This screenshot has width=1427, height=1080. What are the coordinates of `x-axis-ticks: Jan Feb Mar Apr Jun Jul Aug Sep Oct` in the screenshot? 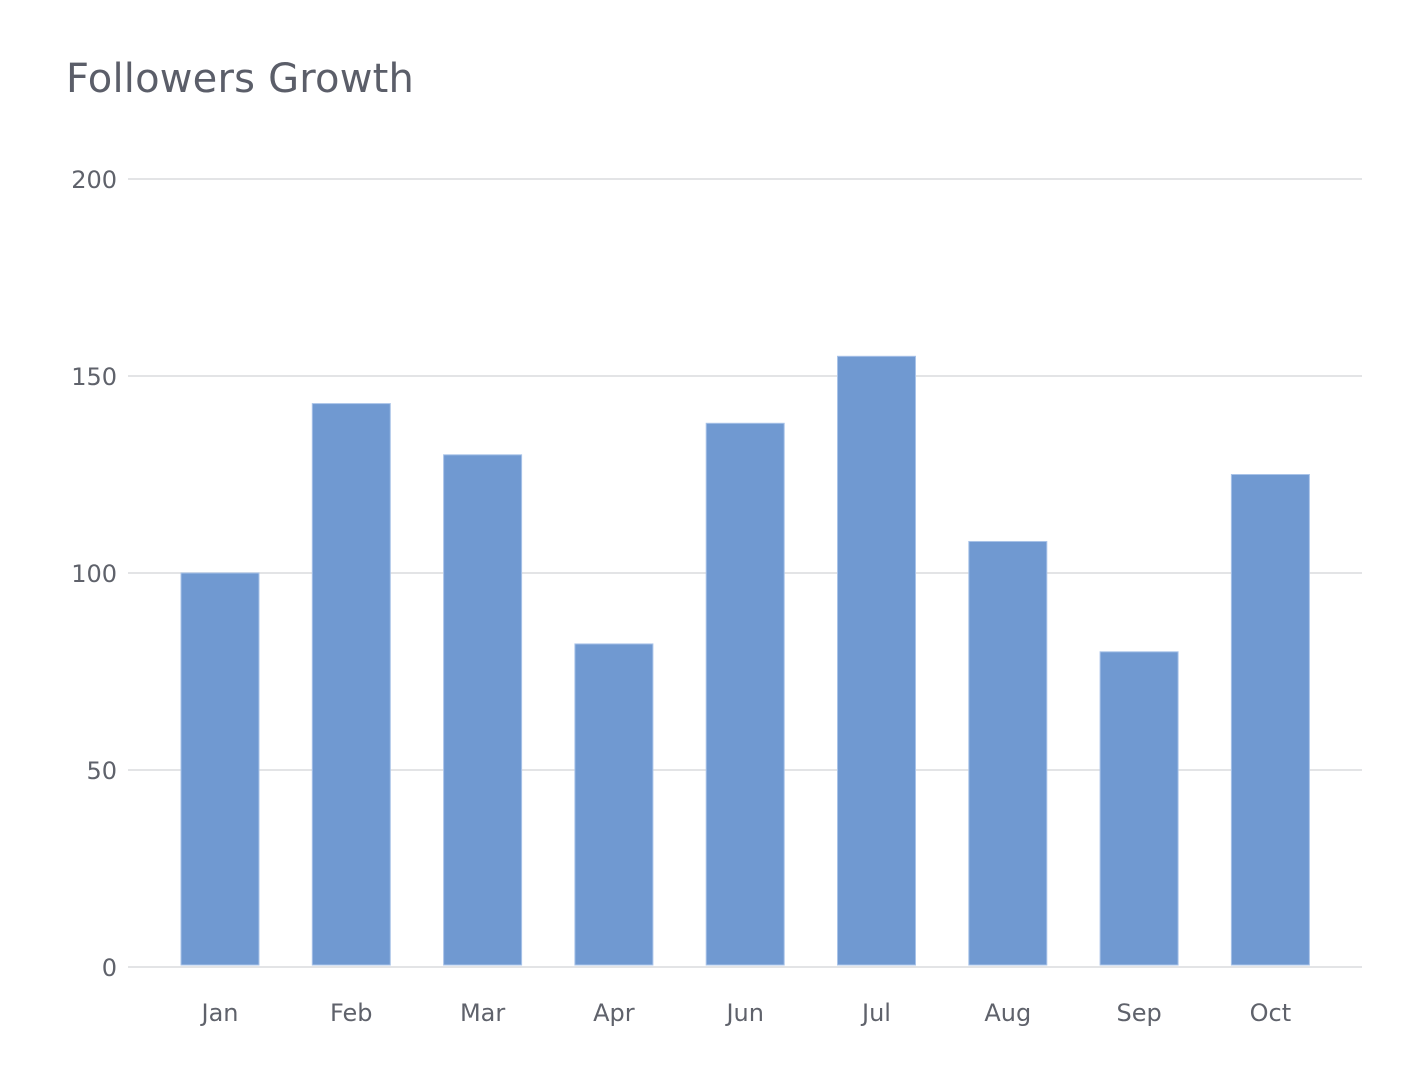 It's located at (746, 1013).